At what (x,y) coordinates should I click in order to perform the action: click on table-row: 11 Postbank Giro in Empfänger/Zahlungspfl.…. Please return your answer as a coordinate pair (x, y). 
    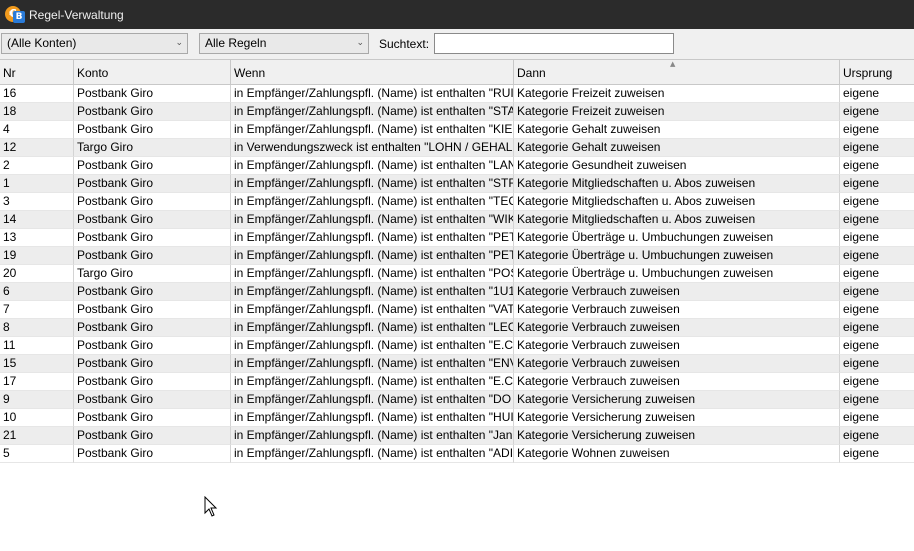
    Looking at the image, I should click on (457, 346).